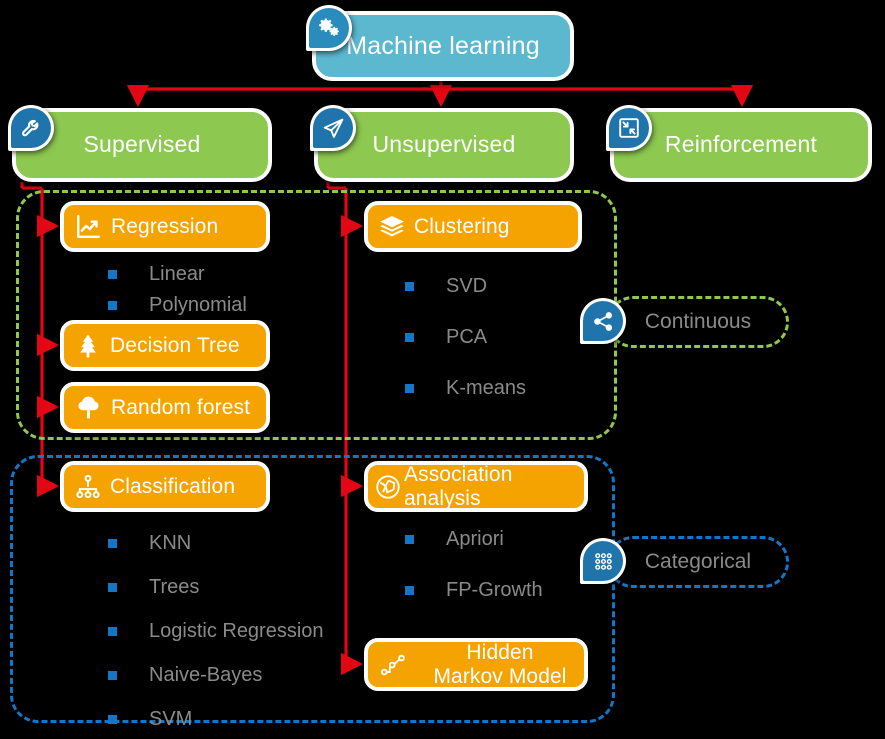 The width and height of the screenshot is (885, 739). I want to click on list-item: Linear, so click(177, 274).